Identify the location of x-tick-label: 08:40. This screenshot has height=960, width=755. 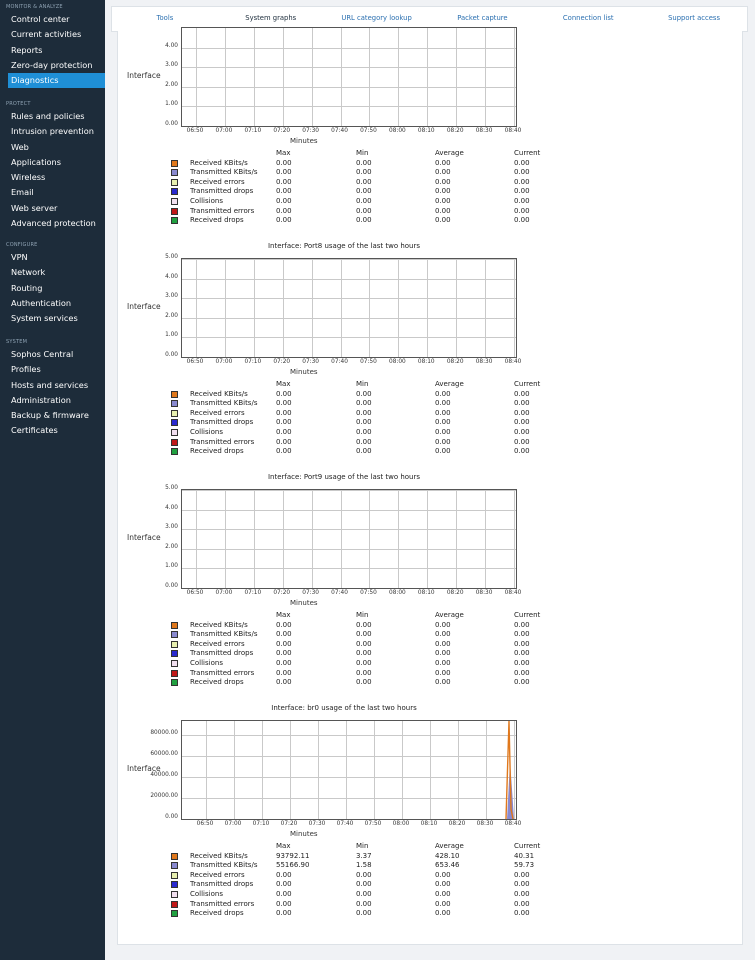
(513, 824).